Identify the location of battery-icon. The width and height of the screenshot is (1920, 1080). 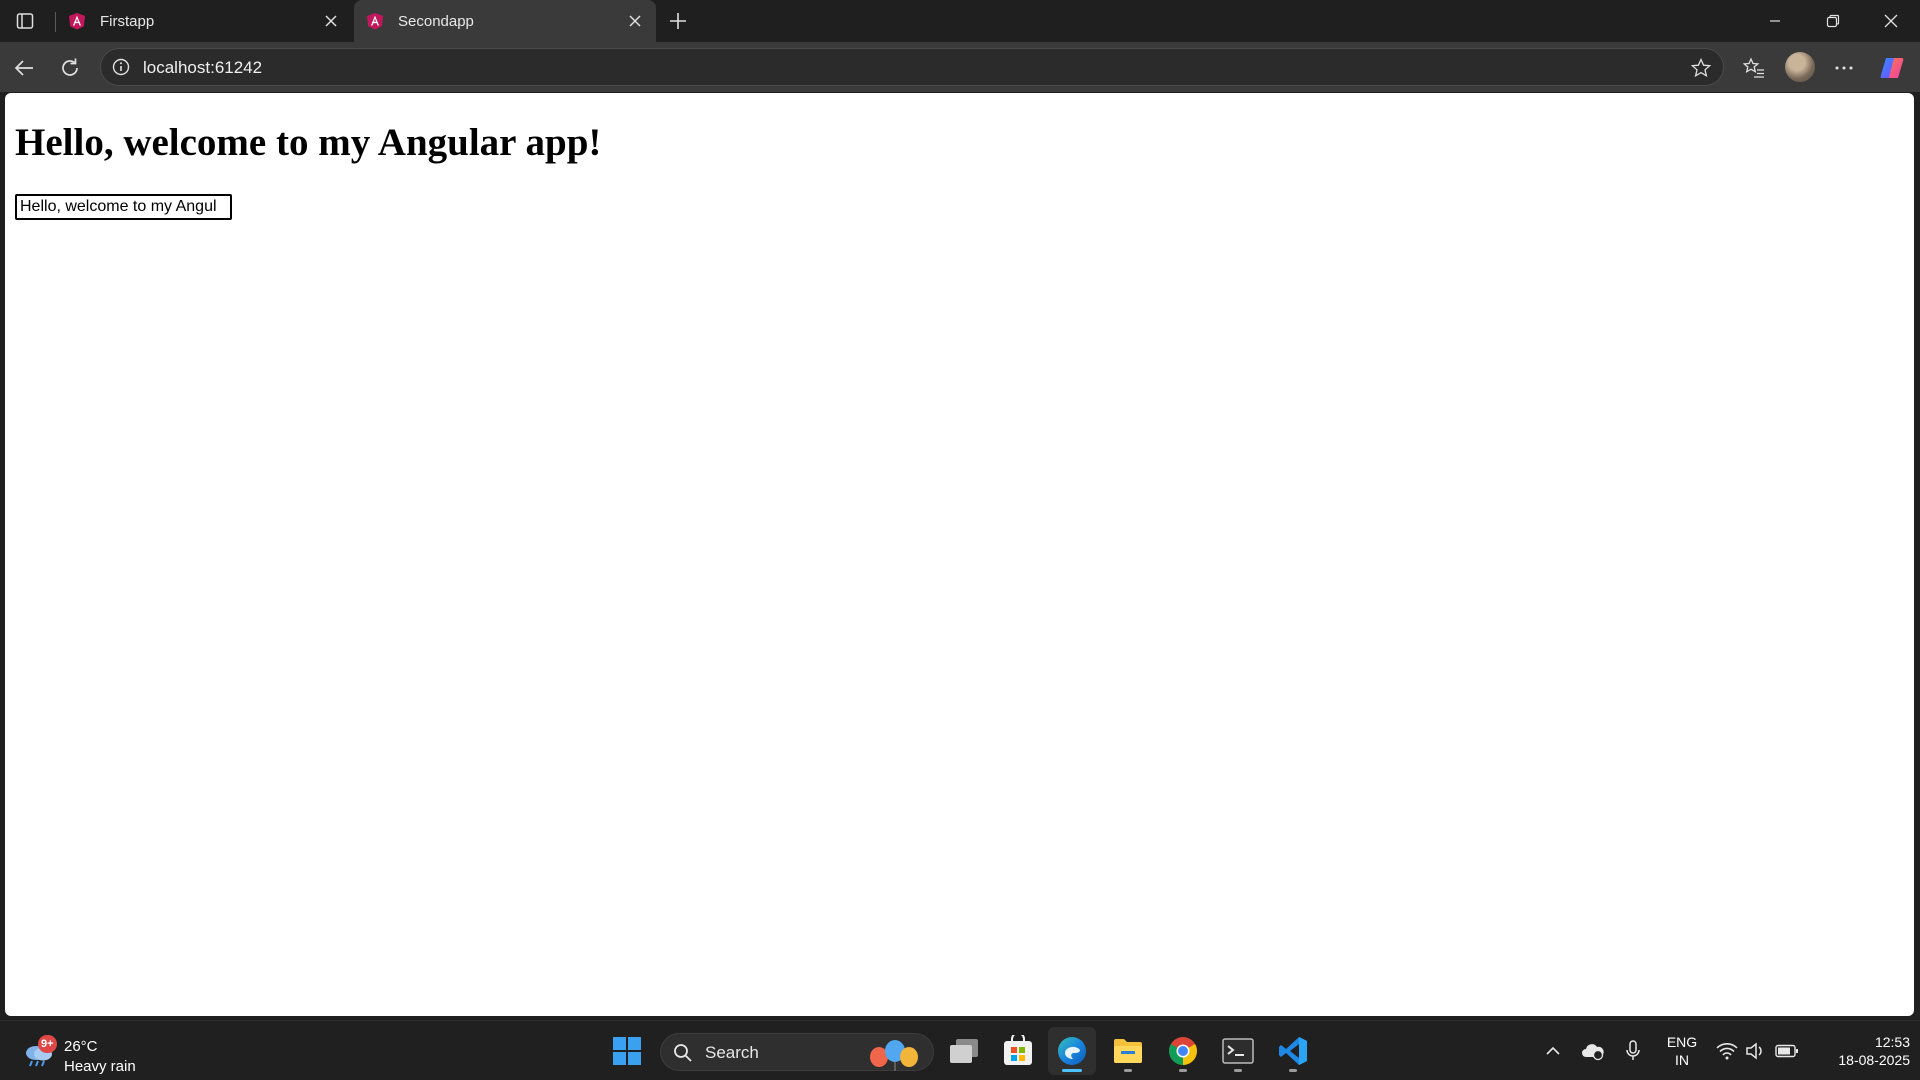
(1786, 1051).